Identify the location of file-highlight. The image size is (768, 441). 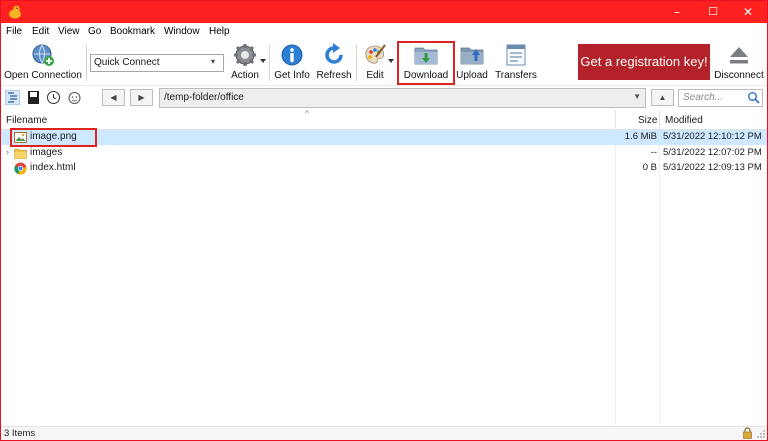
(53, 137).